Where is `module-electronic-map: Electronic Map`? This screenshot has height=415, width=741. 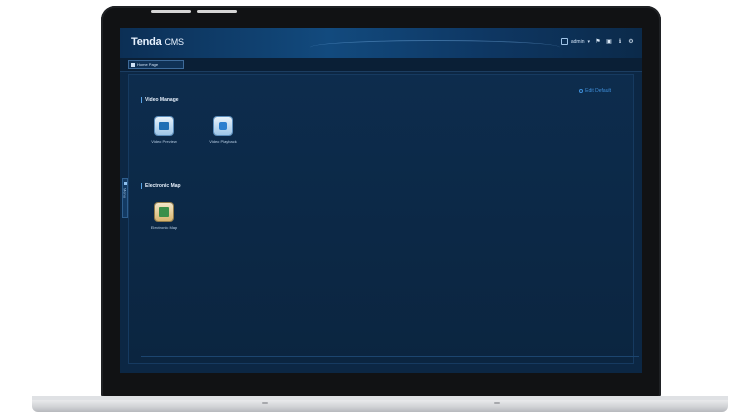
module-electronic-map: Electronic Map is located at coordinates (164, 216).